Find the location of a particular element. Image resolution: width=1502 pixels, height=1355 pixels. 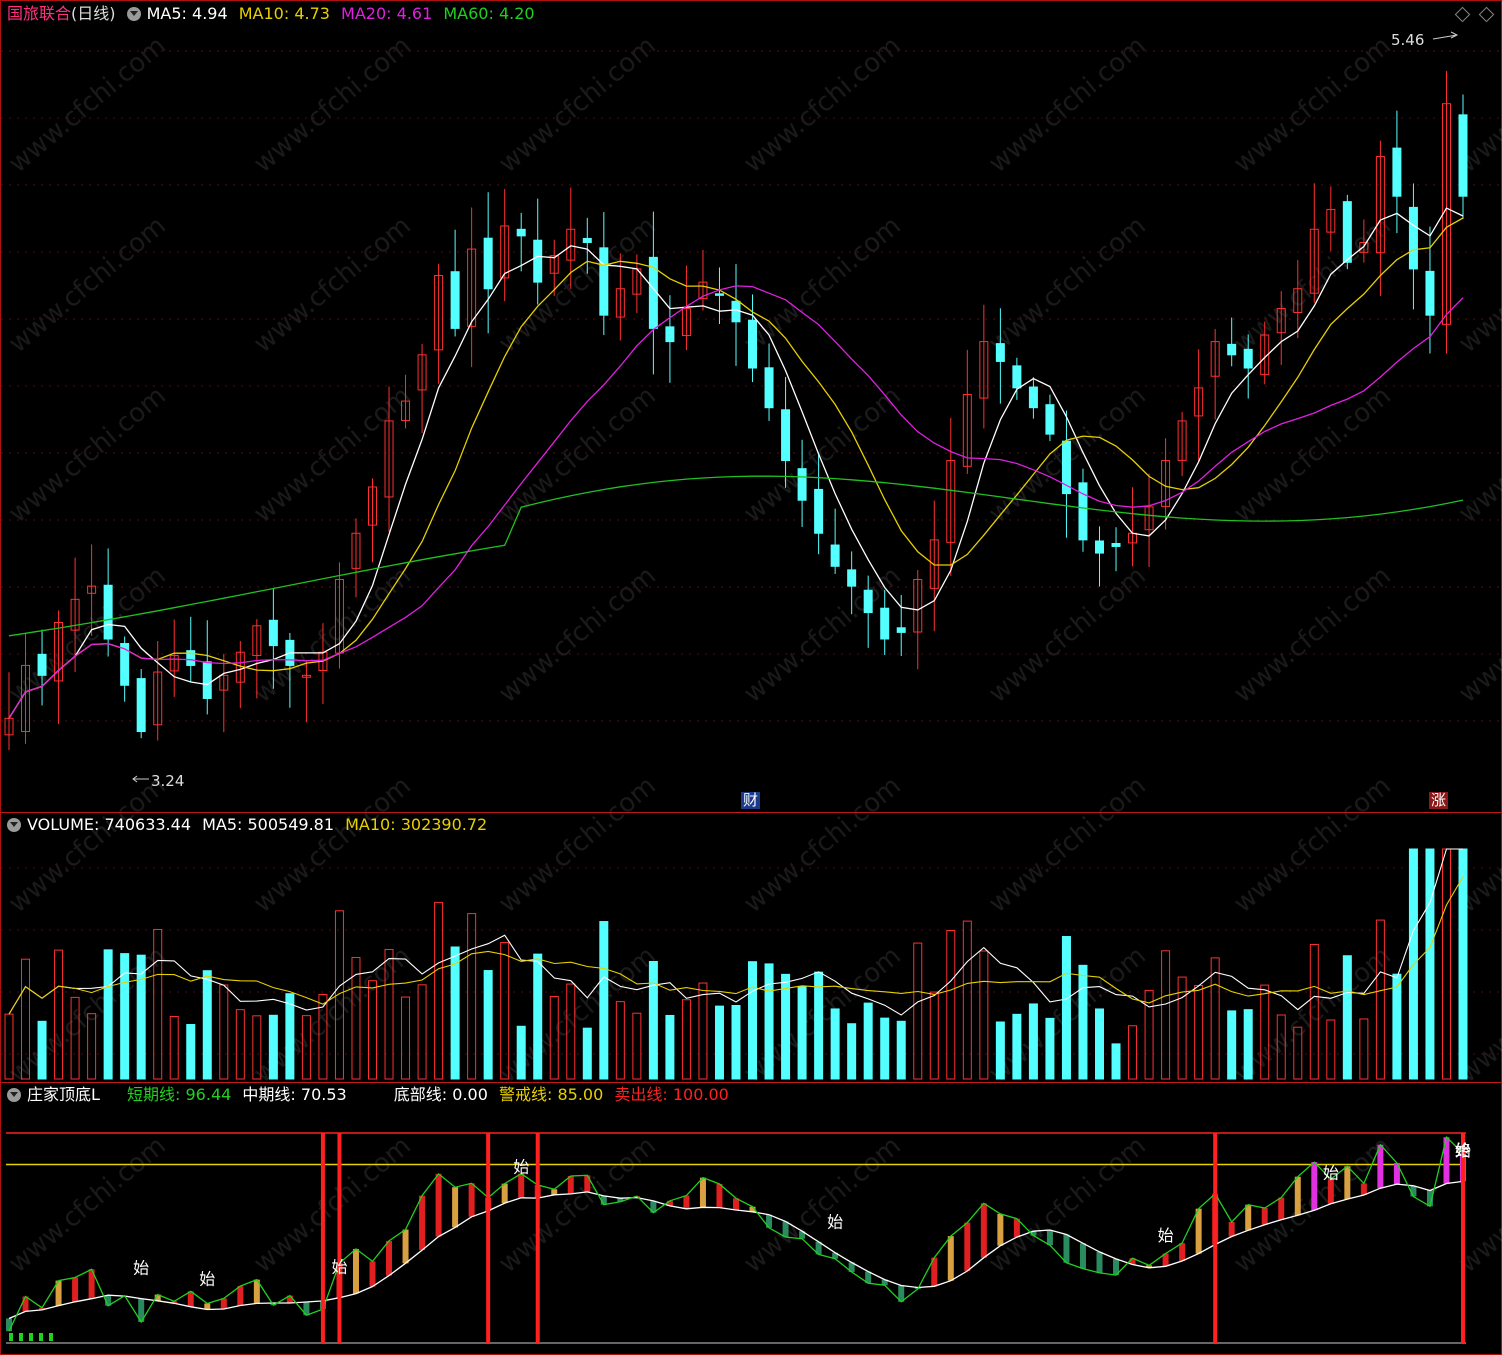

indicator-name: 庄家顶底L is located at coordinates (63, 1094).